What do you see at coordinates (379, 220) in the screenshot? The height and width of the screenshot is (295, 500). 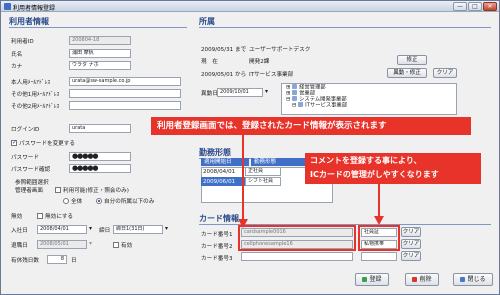 I see `arrowhead-card-comments` at bounding box center [379, 220].